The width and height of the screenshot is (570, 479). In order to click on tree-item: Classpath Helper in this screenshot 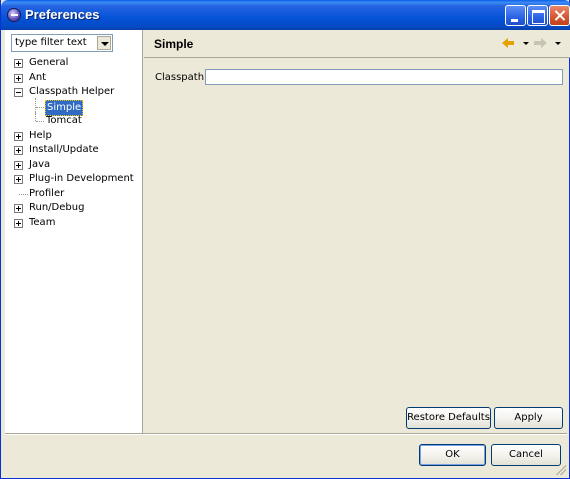, I will do `click(74, 92)`.